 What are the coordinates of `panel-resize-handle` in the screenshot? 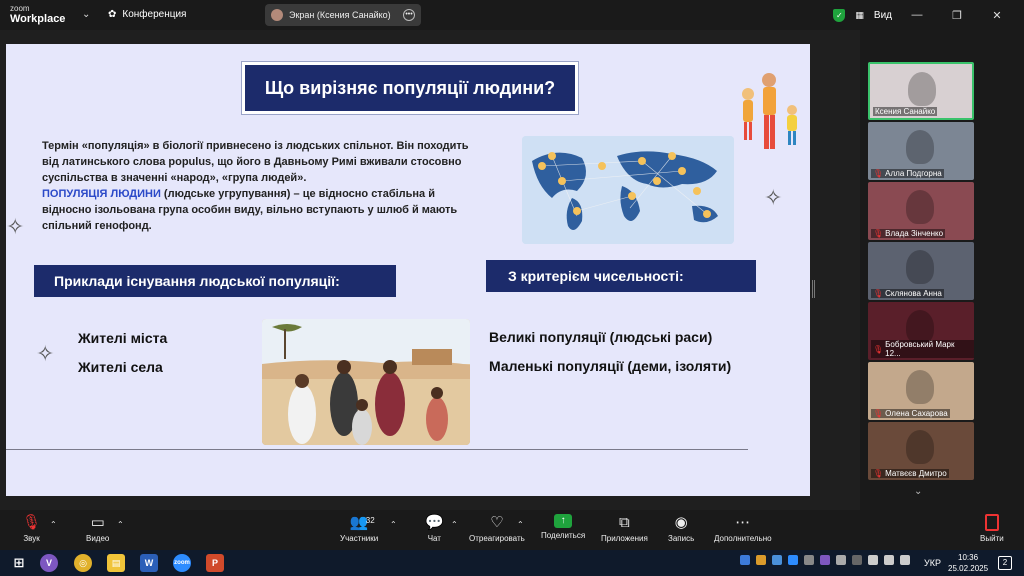 It's located at (813, 289).